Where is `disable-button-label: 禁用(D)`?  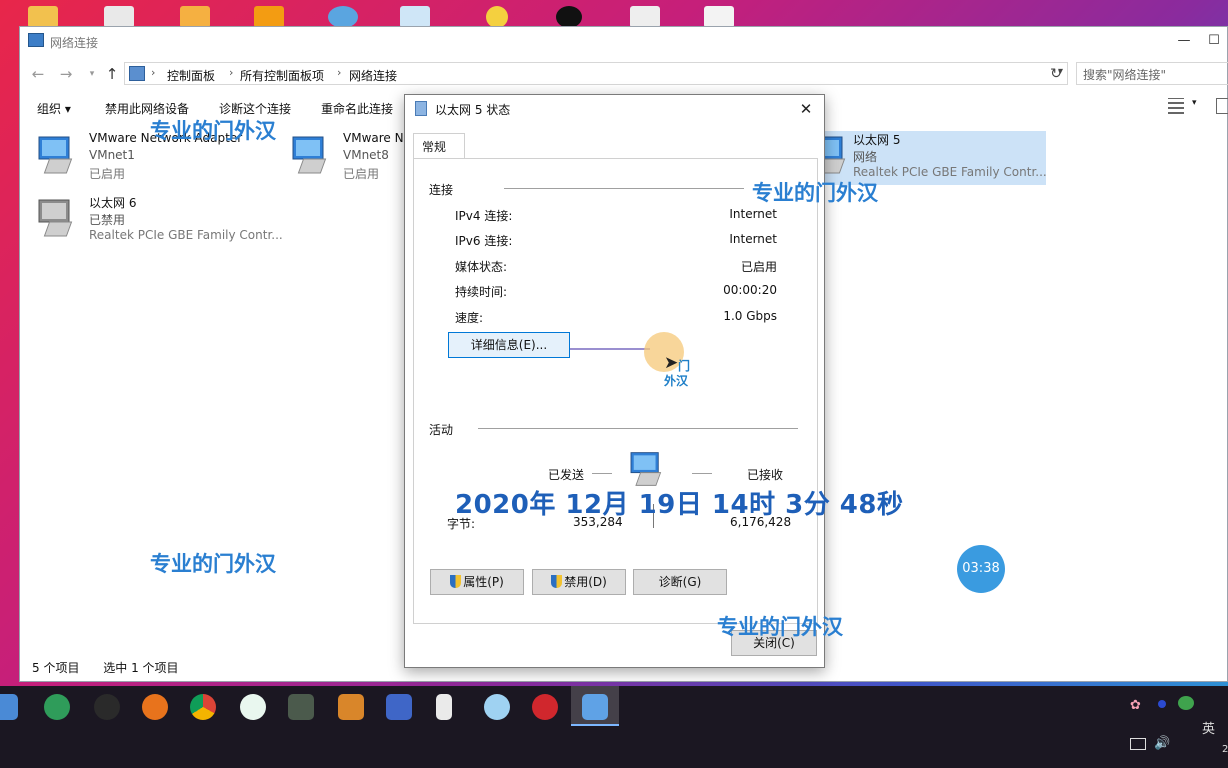
disable-button-label: 禁用(D) is located at coordinates (585, 582).